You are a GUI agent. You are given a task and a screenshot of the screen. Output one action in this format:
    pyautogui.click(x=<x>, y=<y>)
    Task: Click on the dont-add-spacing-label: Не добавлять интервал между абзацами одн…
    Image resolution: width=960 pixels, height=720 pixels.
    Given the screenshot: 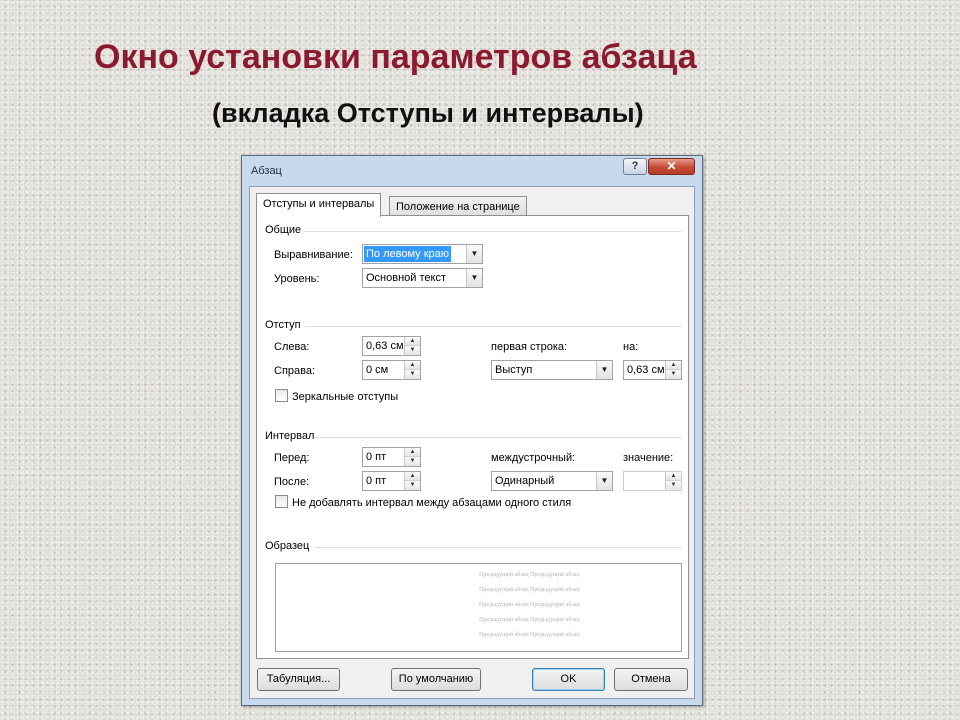 What is the action you would take?
    pyautogui.click(x=431, y=503)
    